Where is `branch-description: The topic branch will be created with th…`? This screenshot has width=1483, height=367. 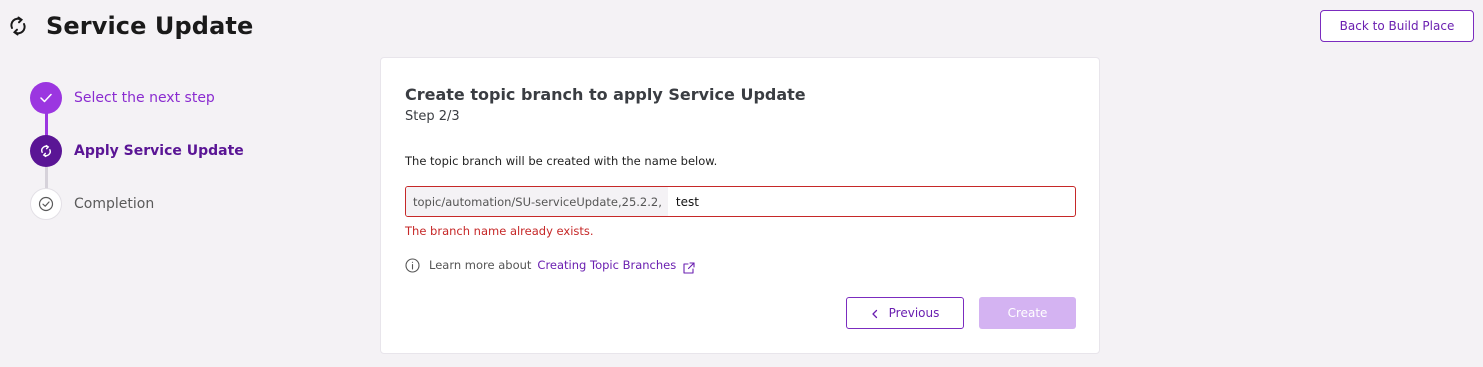
branch-description: The topic branch will be created with th… is located at coordinates (561, 161).